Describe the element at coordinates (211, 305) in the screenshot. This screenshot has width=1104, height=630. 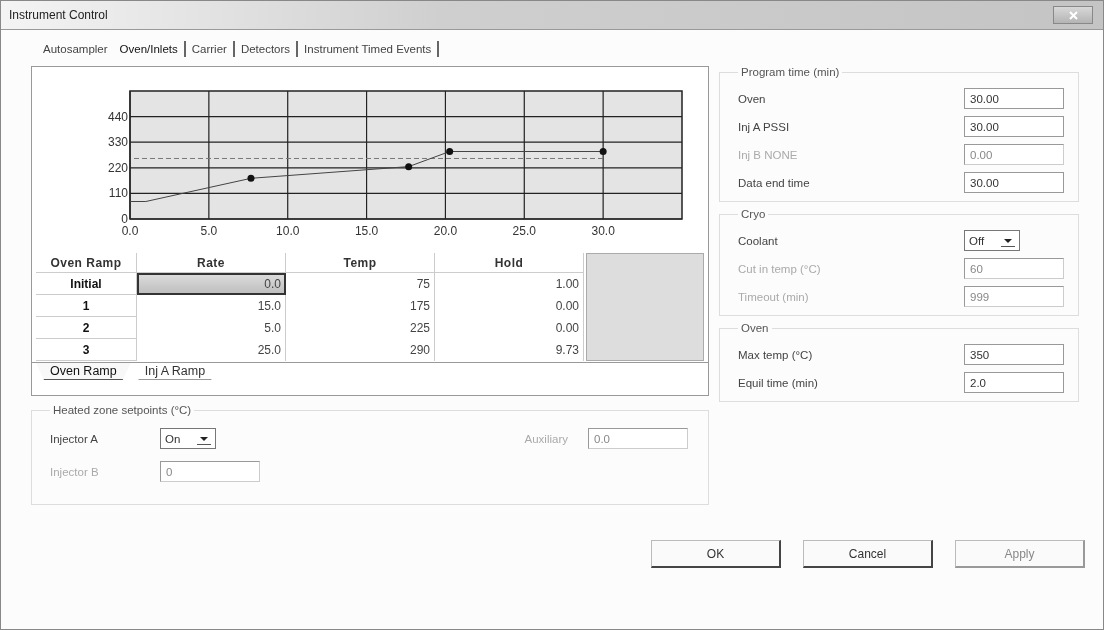
I see `table-cell: 15.0` at that location.